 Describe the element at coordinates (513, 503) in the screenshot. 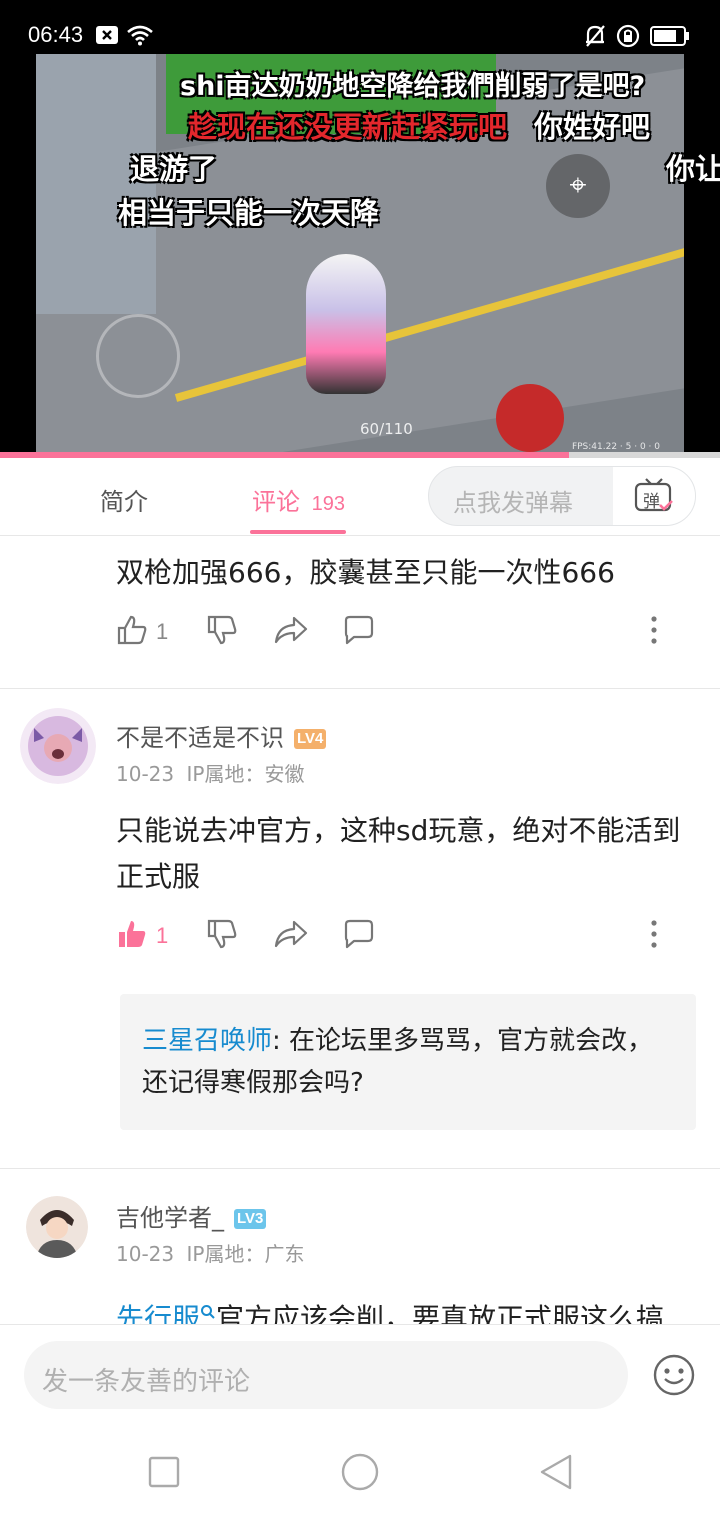

I see `send-danmaku-placeholder: 点我发弹幕` at that location.